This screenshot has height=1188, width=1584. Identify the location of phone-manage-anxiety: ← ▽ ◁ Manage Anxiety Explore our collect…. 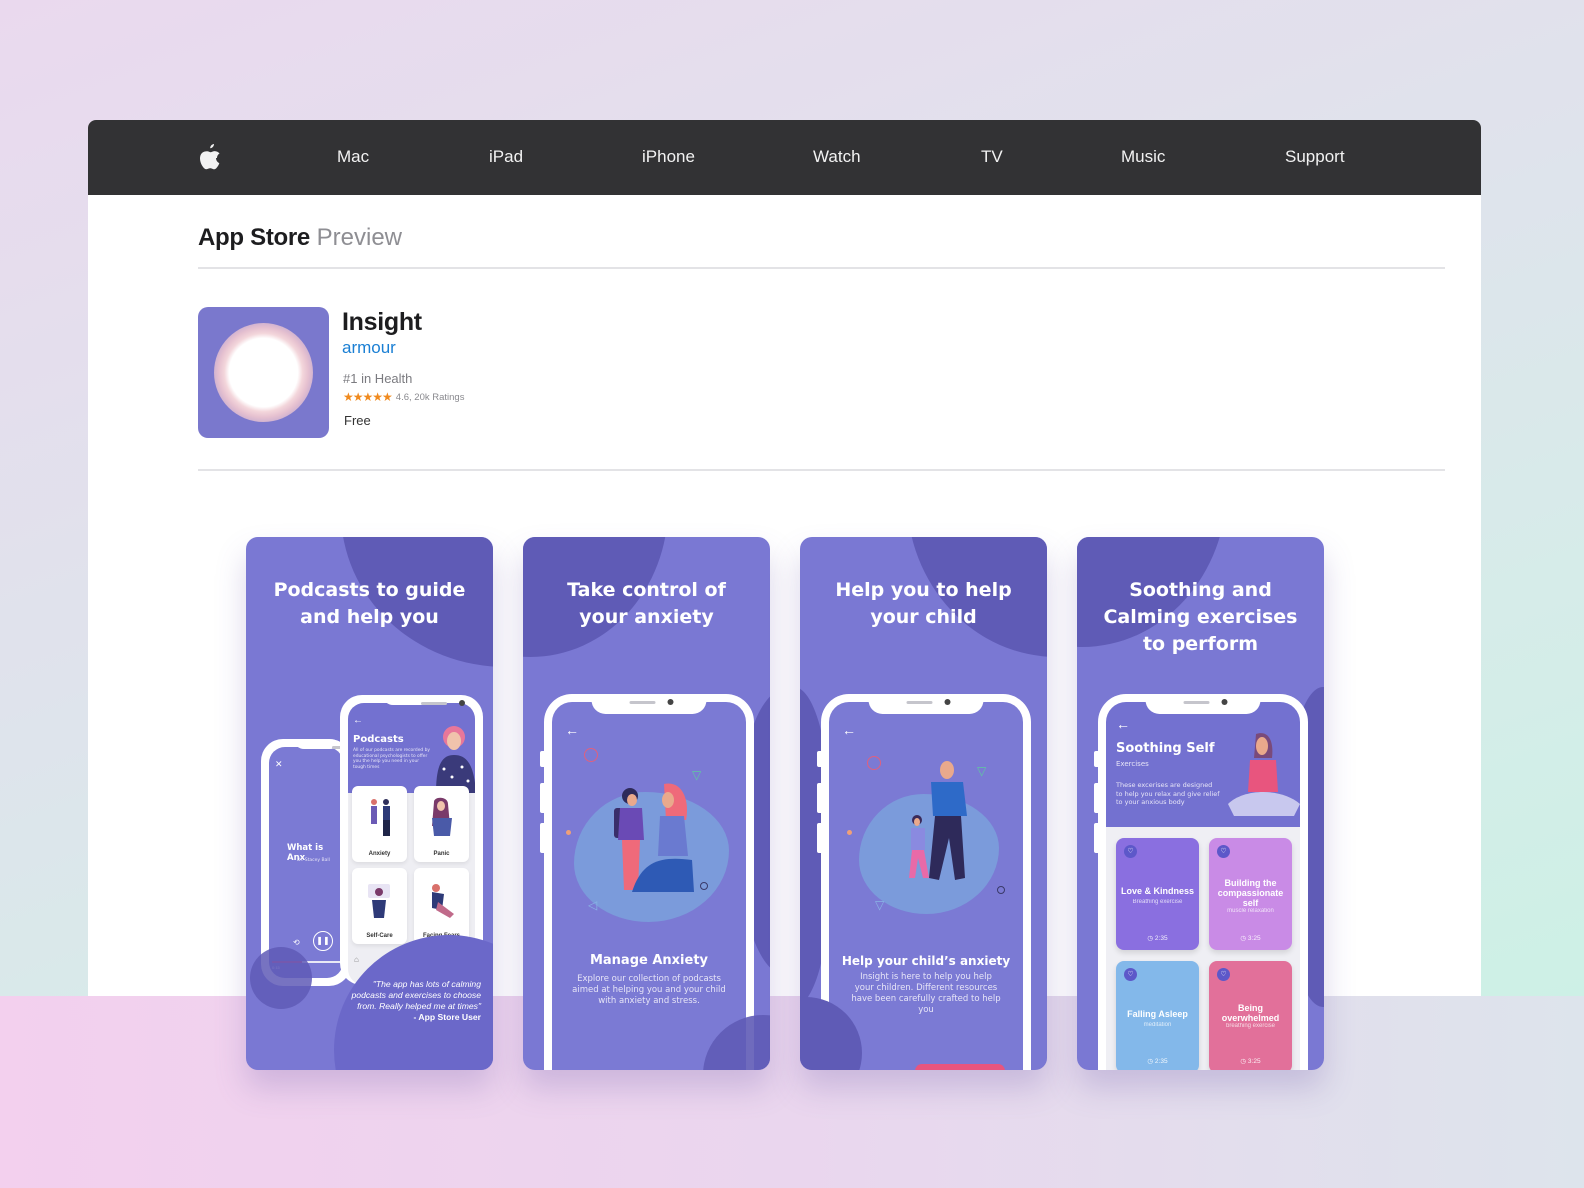
(649, 882).